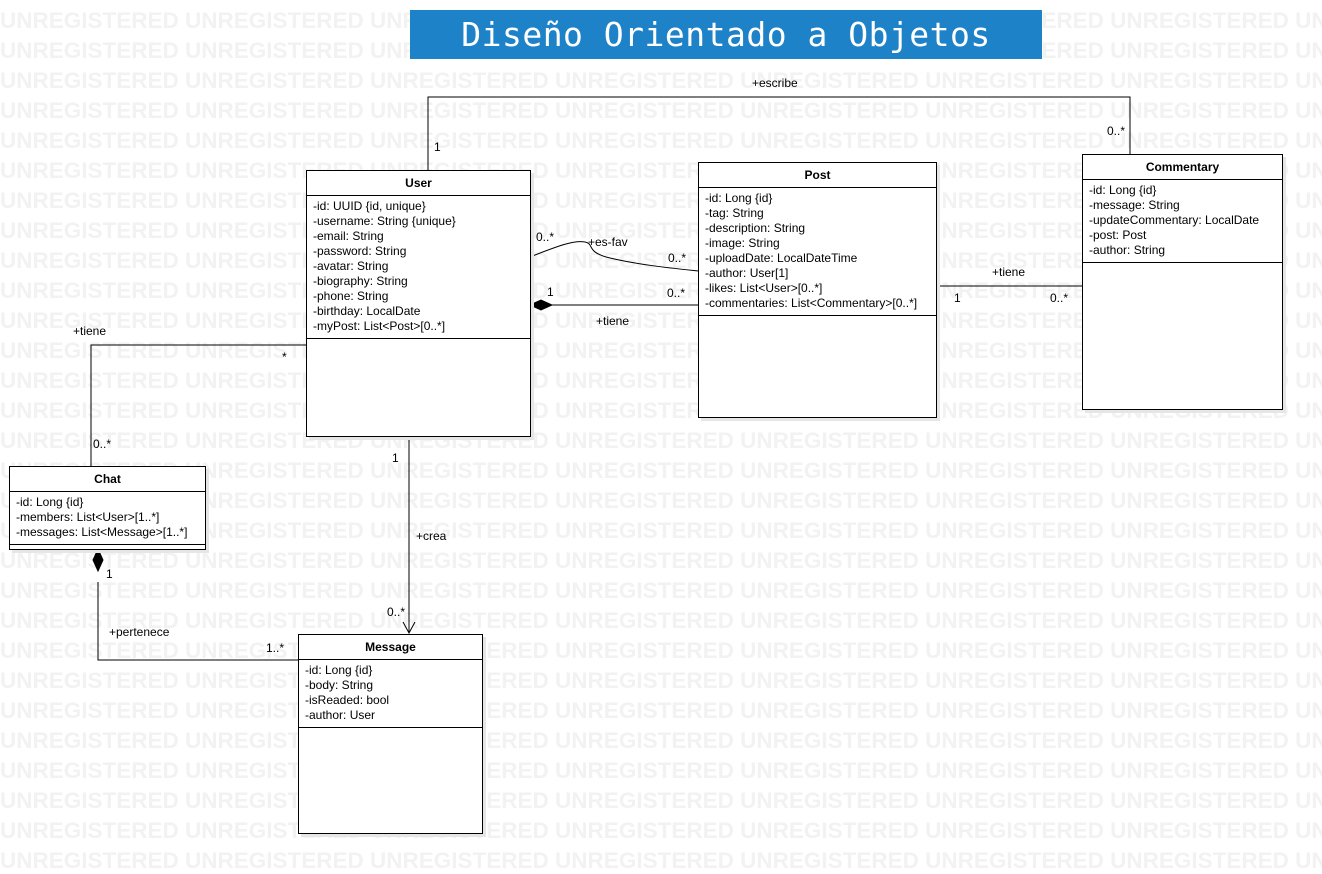  What do you see at coordinates (608, 242) in the screenshot?
I see `es-fav-label: +es-fav` at bounding box center [608, 242].